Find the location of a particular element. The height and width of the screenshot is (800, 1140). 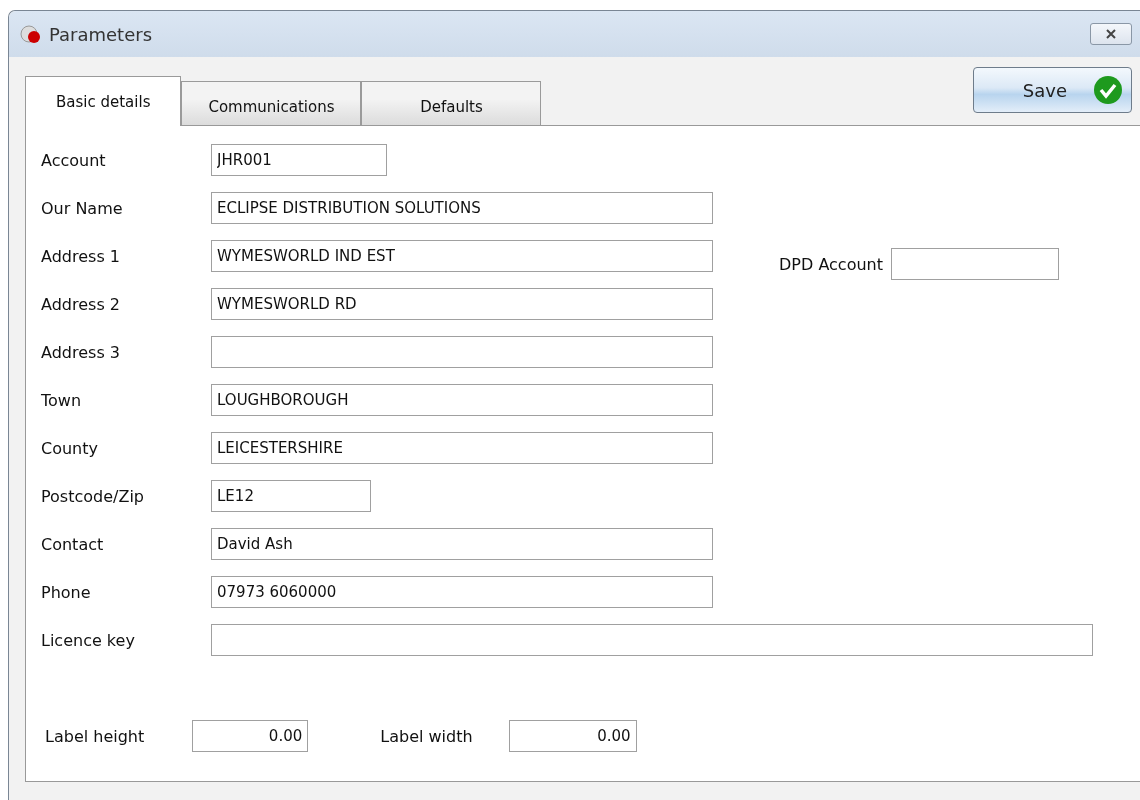

close-button is located at coordinates (1111, 34).